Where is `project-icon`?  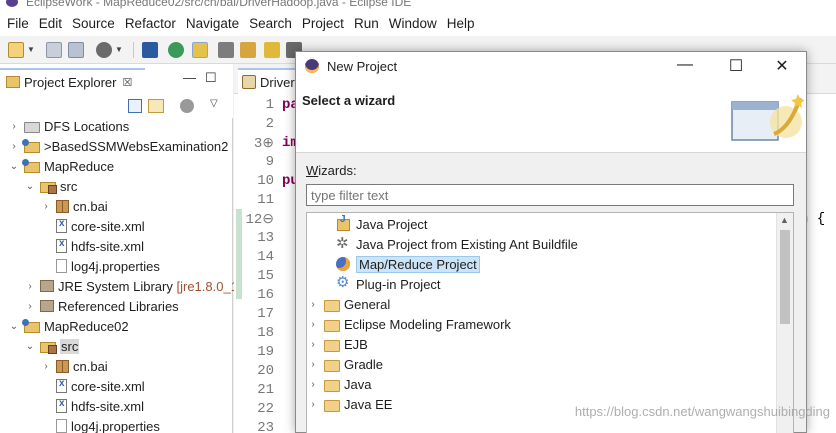
project-icon is located at coordinates (31, 145).